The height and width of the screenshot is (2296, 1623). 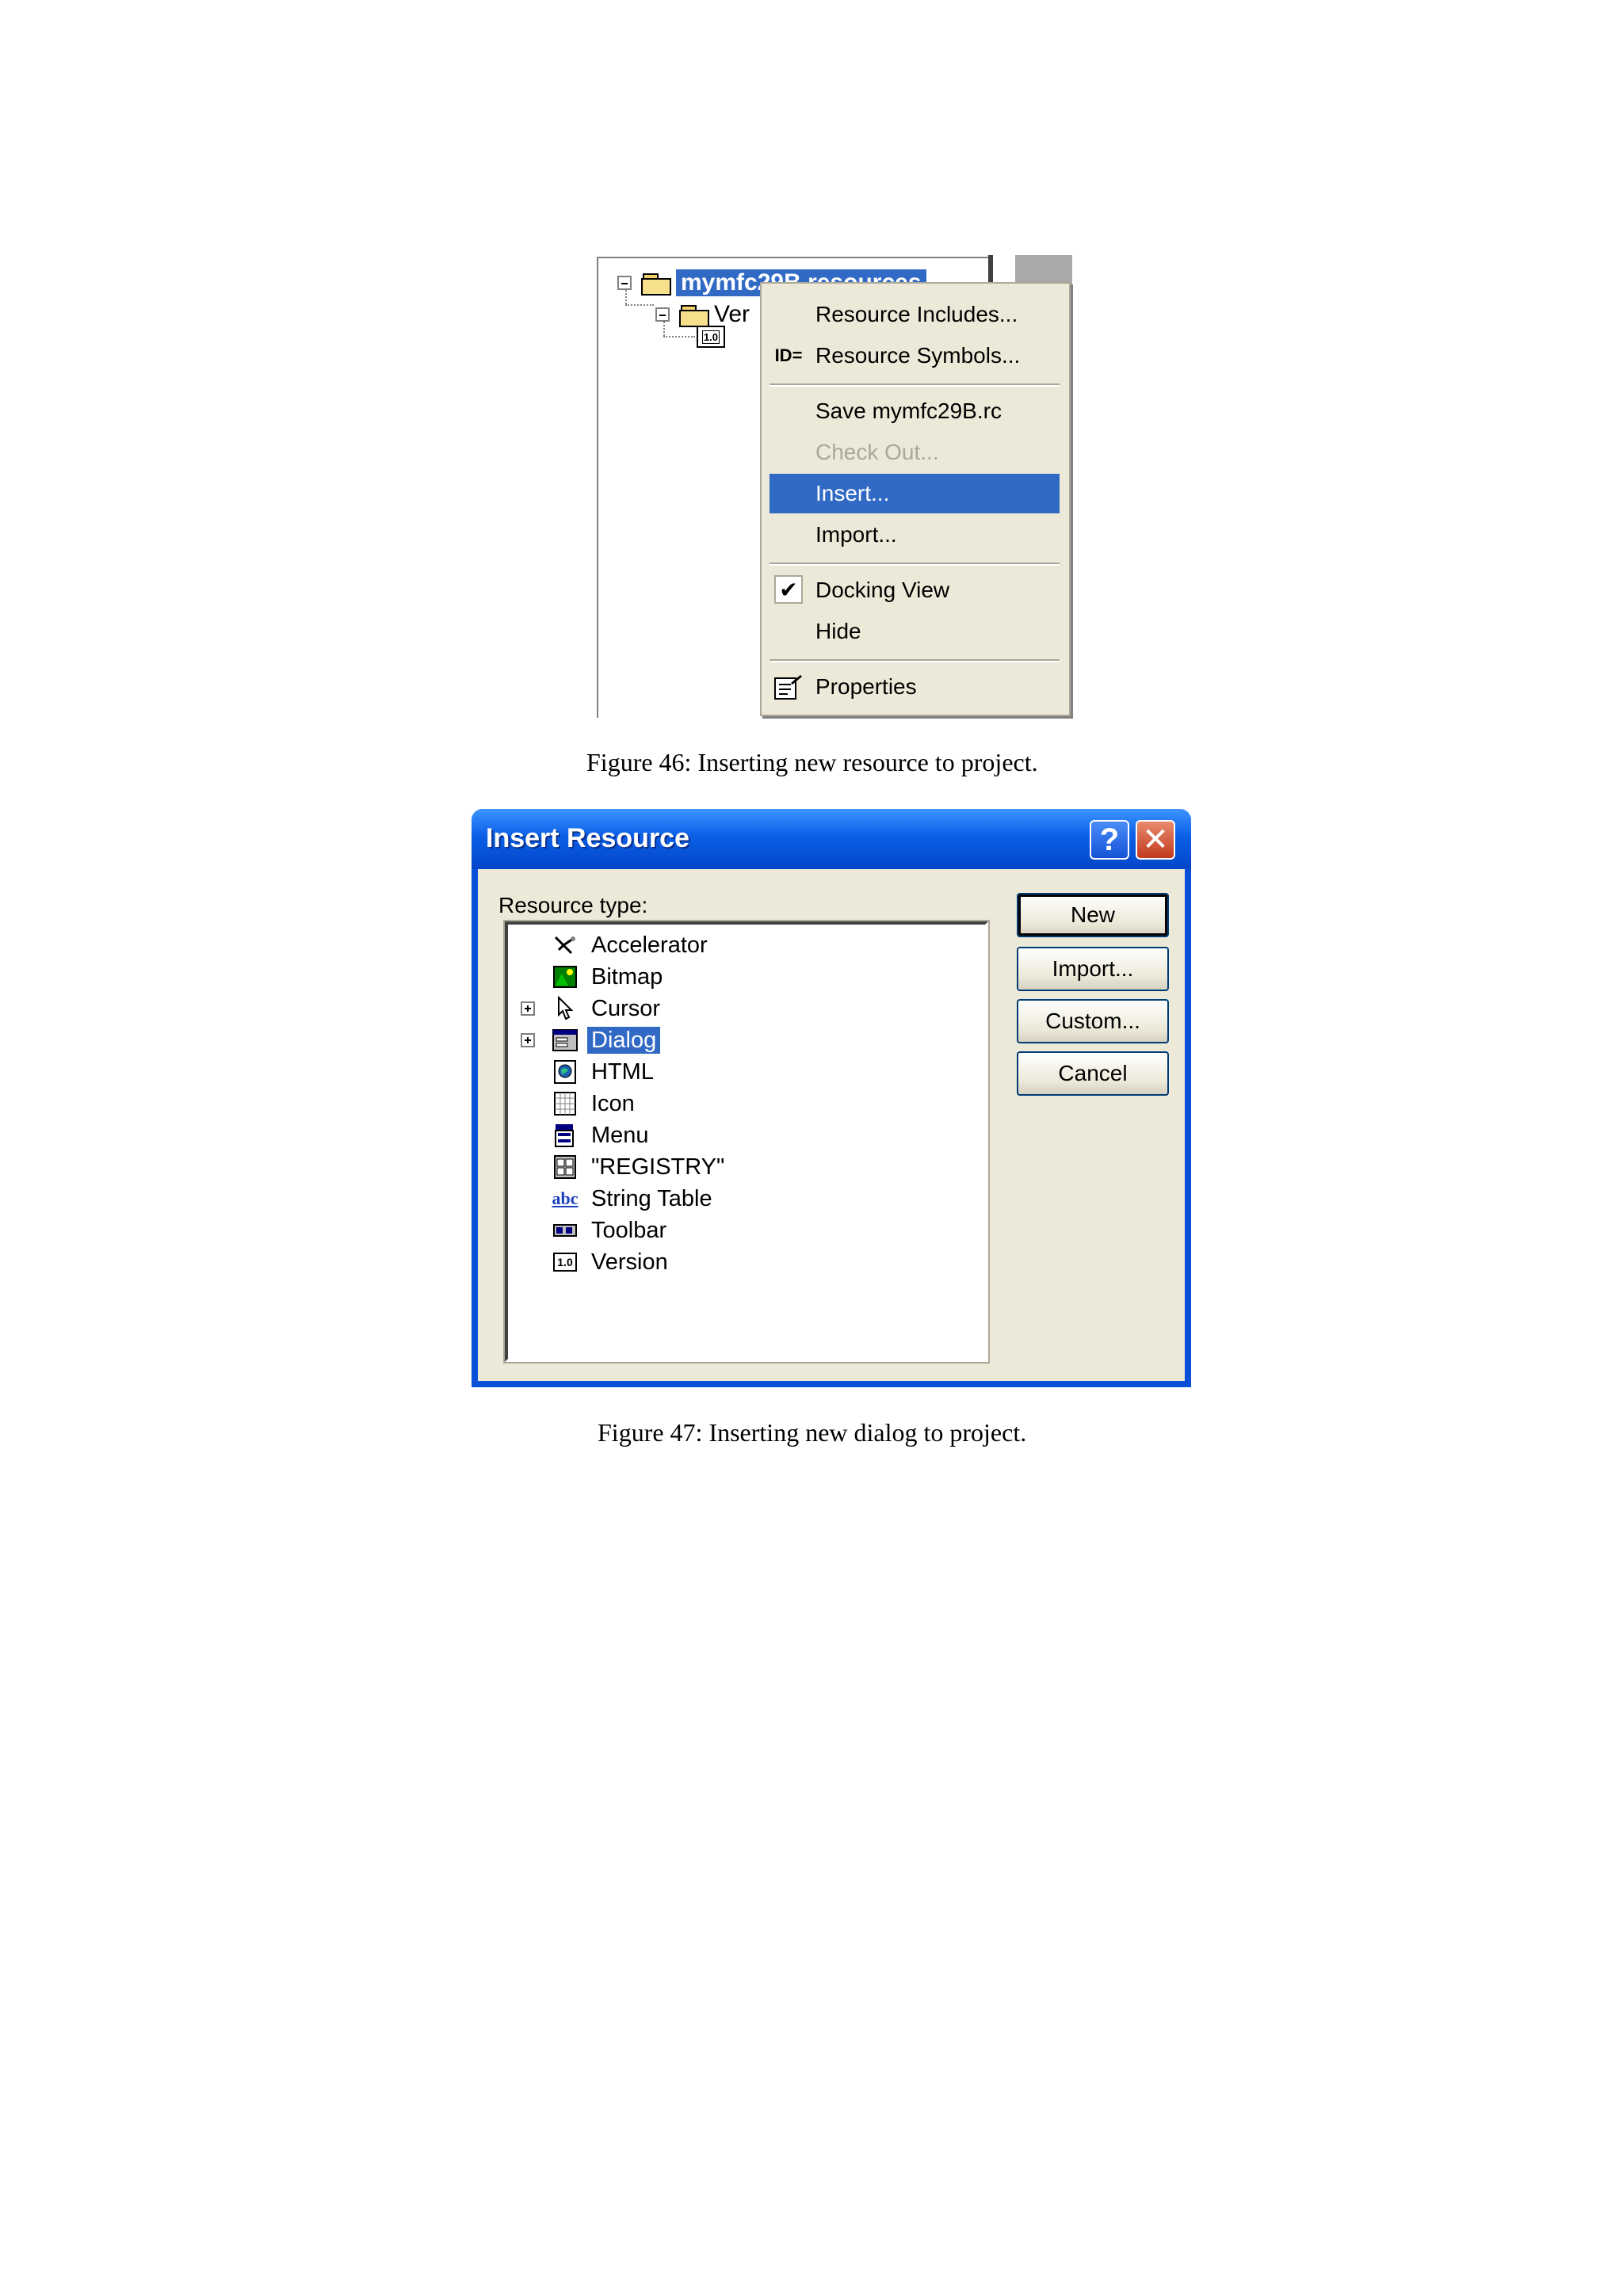 I want to click on list-item-cursor: Cursor, so click(x=706, y=1008).